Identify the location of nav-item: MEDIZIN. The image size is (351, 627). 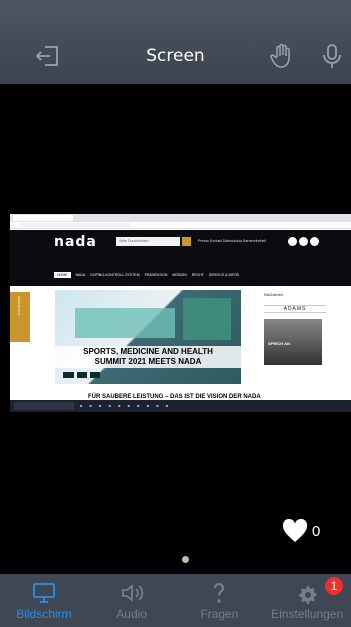
(179, 275).